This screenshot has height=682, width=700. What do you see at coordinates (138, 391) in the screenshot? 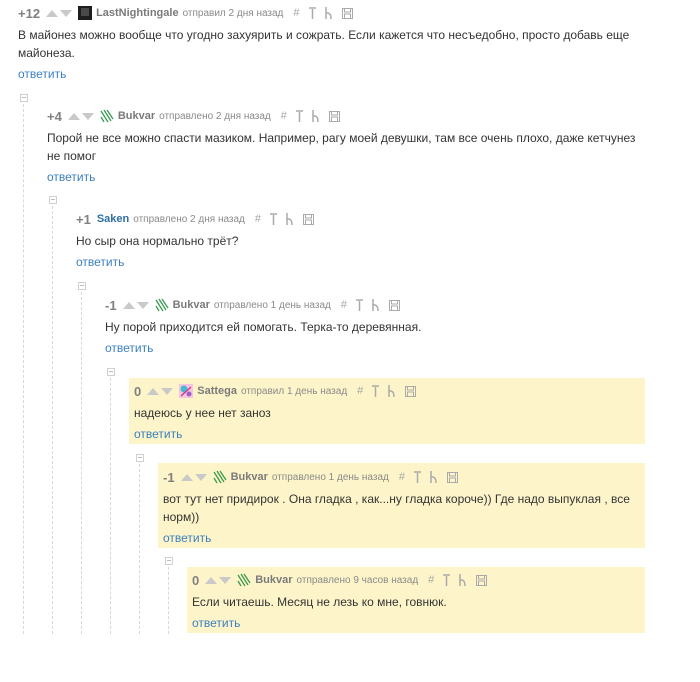
I see `comment-rating: 0` at bounding box center [138, 391].